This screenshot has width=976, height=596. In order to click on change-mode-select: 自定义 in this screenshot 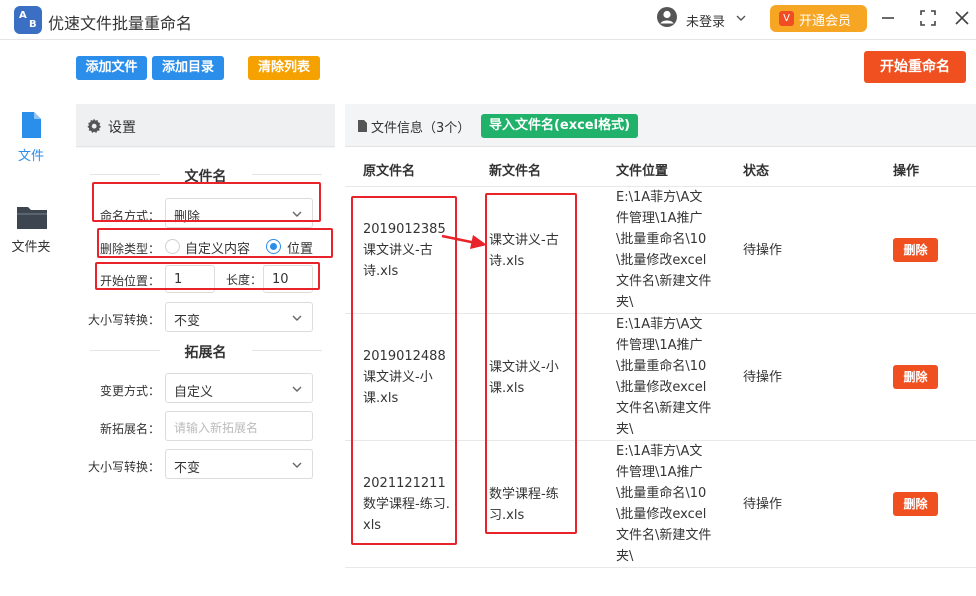, I will do `click(239, 388)`.